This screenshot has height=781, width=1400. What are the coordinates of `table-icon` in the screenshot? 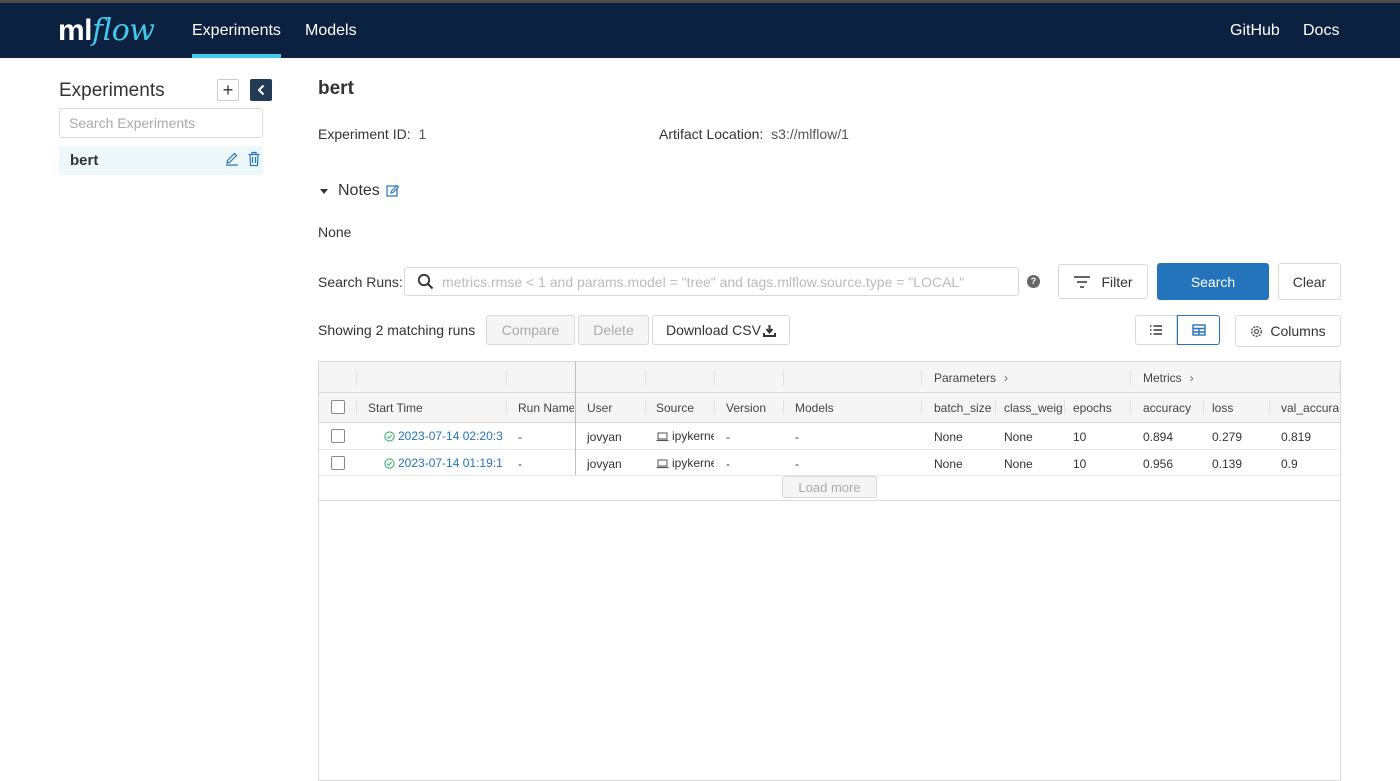 It's located at (1198, 330).